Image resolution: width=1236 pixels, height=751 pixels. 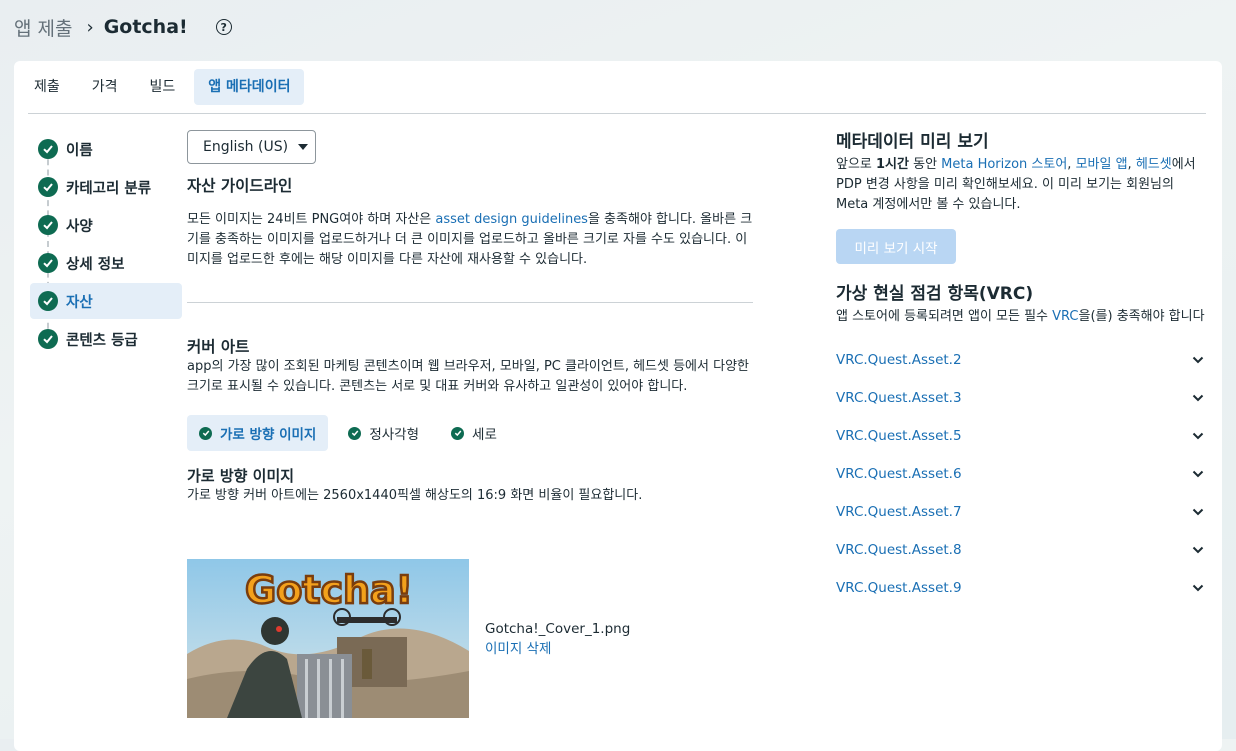 I want to click on preview-text-bold: 1시간, so click(x=892, y=164).